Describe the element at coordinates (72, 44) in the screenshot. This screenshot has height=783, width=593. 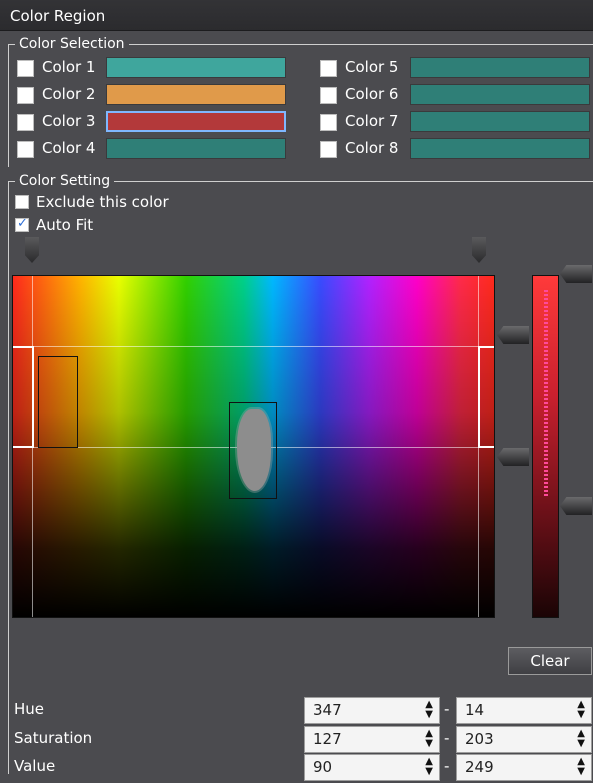
I see `color-selection-legend: Color Selection` at that location.